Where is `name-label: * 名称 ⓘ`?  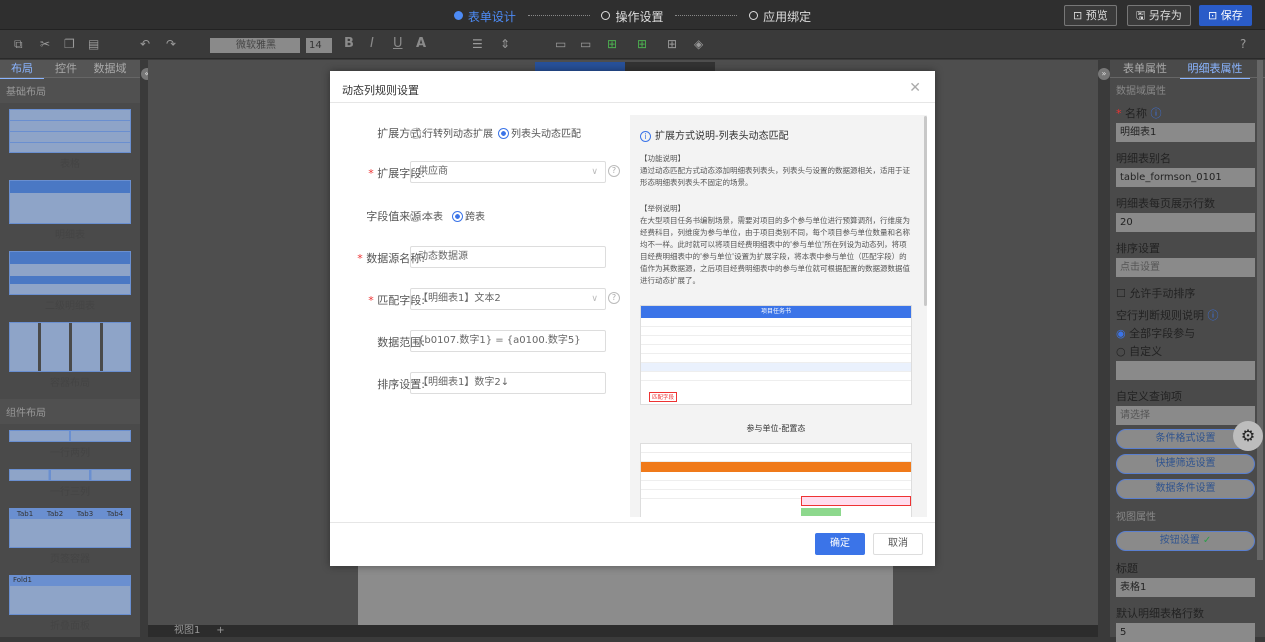 name-label: * 名称 ⓘ is located at coordinates (1139, 113).